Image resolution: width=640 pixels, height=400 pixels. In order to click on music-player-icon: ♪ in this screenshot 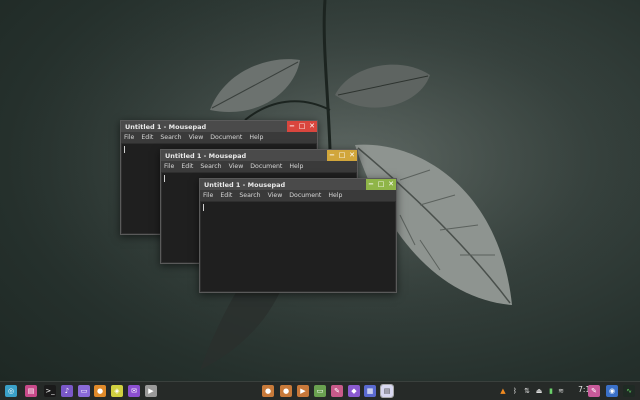, I will do `click(67, 391)`.